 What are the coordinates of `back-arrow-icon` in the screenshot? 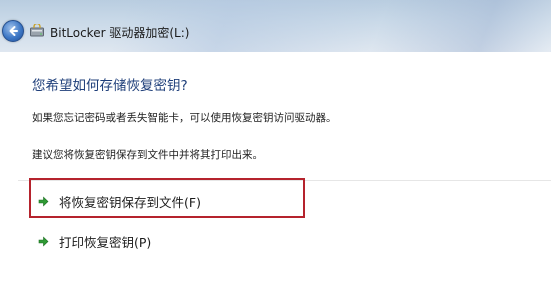 It's located at (13, 31).